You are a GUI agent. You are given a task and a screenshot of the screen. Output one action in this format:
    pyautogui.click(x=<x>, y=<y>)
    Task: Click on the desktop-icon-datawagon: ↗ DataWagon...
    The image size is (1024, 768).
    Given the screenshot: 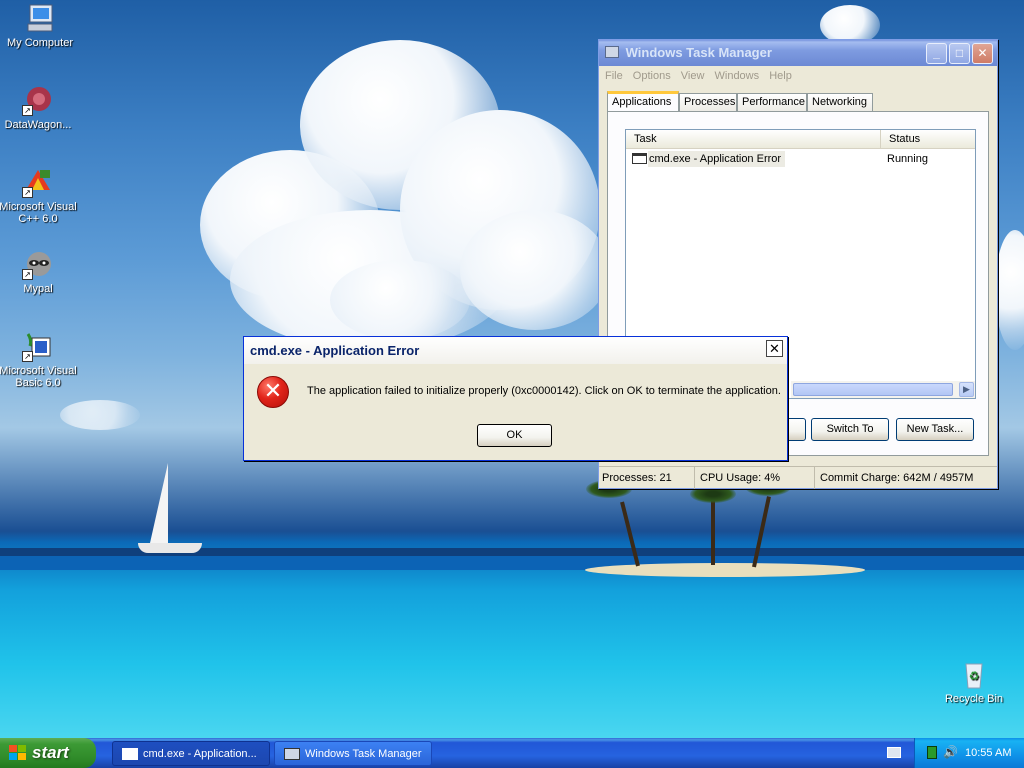 What is the action you would take?
    pyautogui.click(x=39, y=107)
    